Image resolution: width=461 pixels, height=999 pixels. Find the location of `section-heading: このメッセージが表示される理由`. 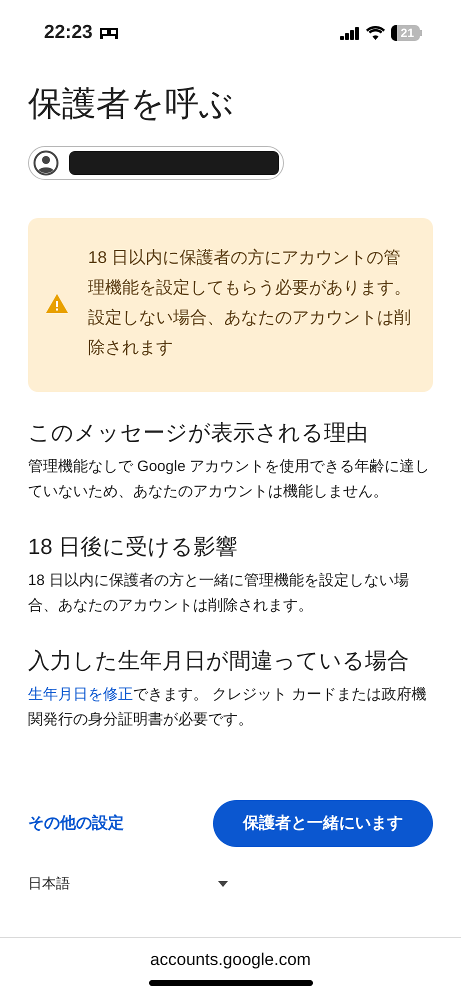

section-heading: このメッセージが表示される理由 is located at coordinates (198, 433).